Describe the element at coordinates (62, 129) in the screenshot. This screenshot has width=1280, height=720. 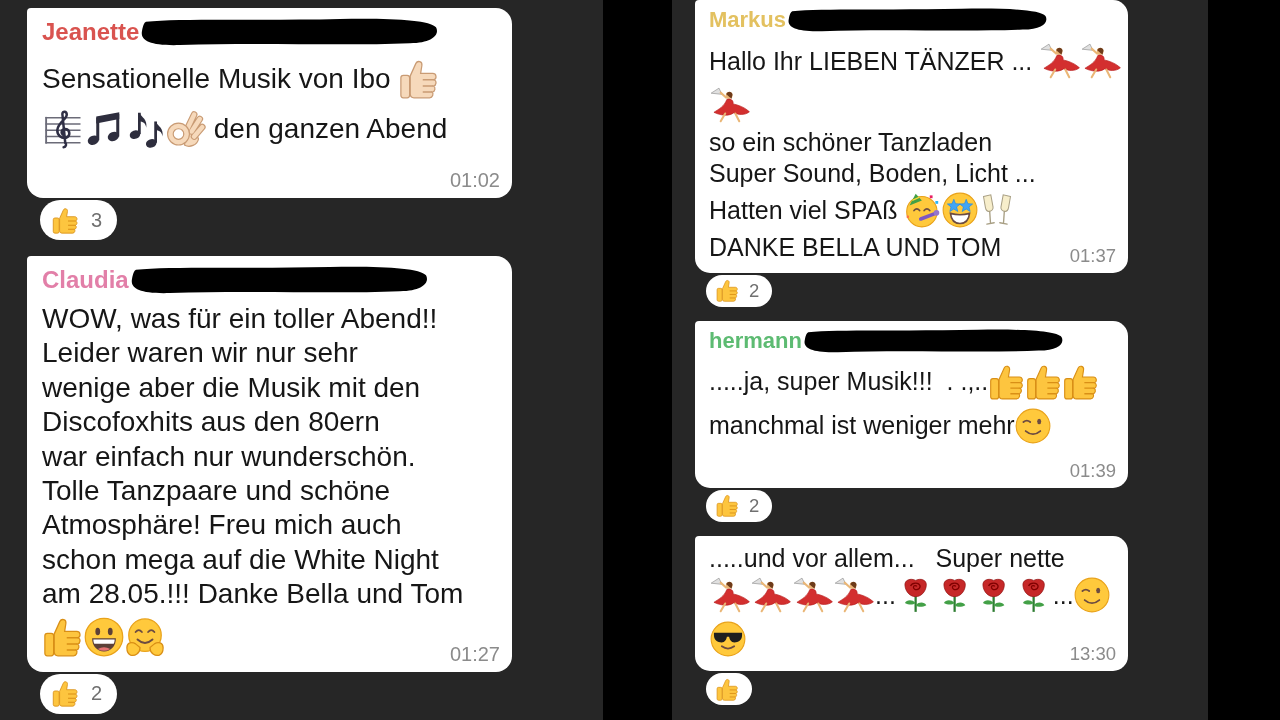
I see `music-staff-icon` at that location.